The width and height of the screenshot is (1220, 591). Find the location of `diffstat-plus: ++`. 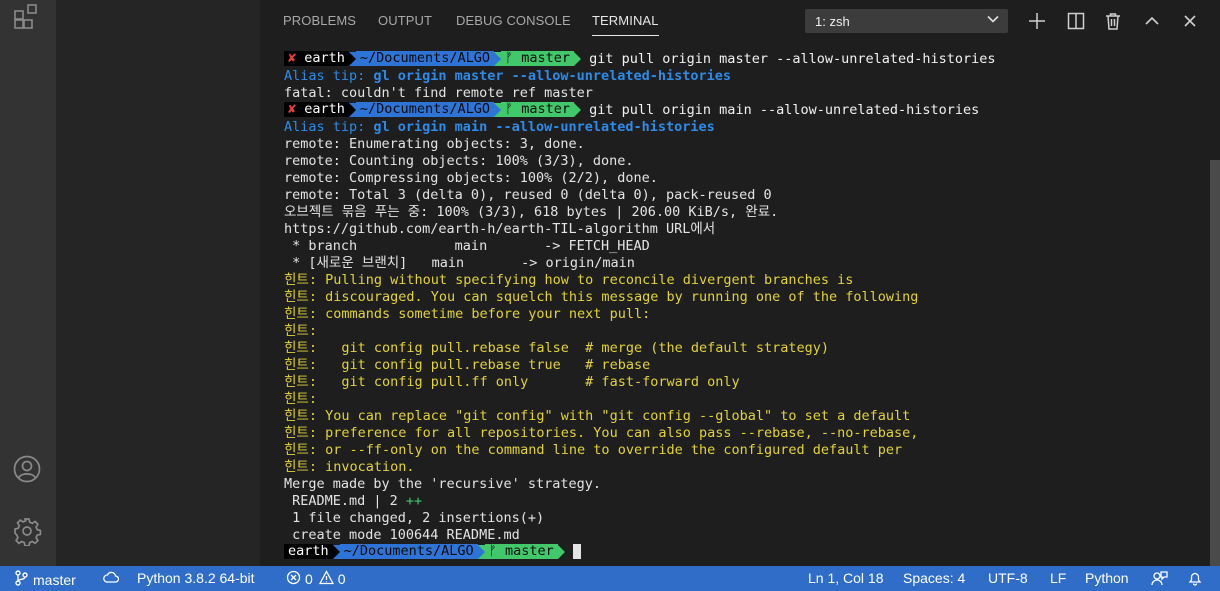

diffstat-plus: ++ is located at coordinates (414, 501).